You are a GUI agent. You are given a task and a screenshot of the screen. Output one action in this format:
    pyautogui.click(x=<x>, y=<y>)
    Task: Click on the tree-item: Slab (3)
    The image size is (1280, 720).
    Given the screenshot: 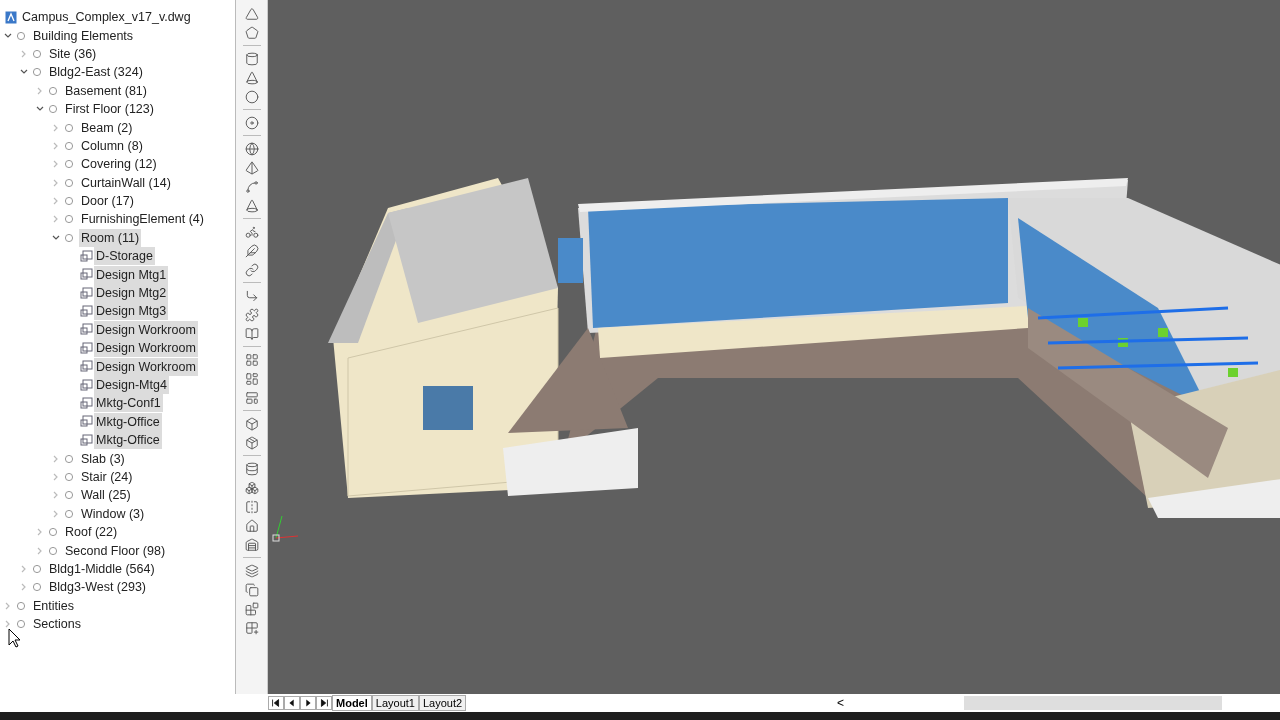 What is the action you would take?
    pyautogui.click(x=103, y=458)
    